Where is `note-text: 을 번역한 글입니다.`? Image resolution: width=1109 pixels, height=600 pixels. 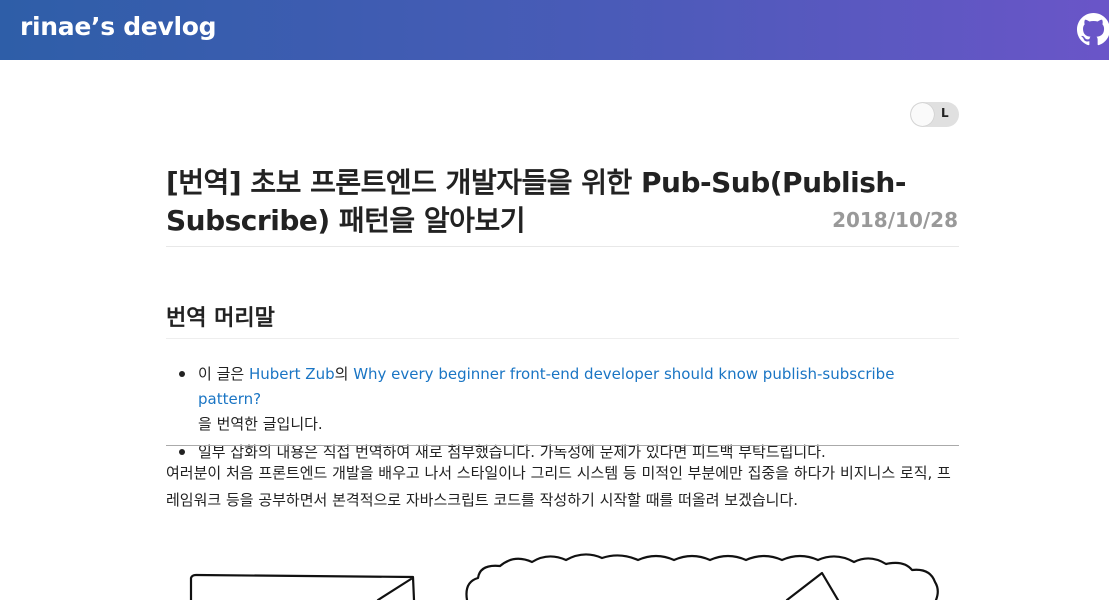
note-text: 을 번역한 글입니다. is located at coordinates (260, 424).